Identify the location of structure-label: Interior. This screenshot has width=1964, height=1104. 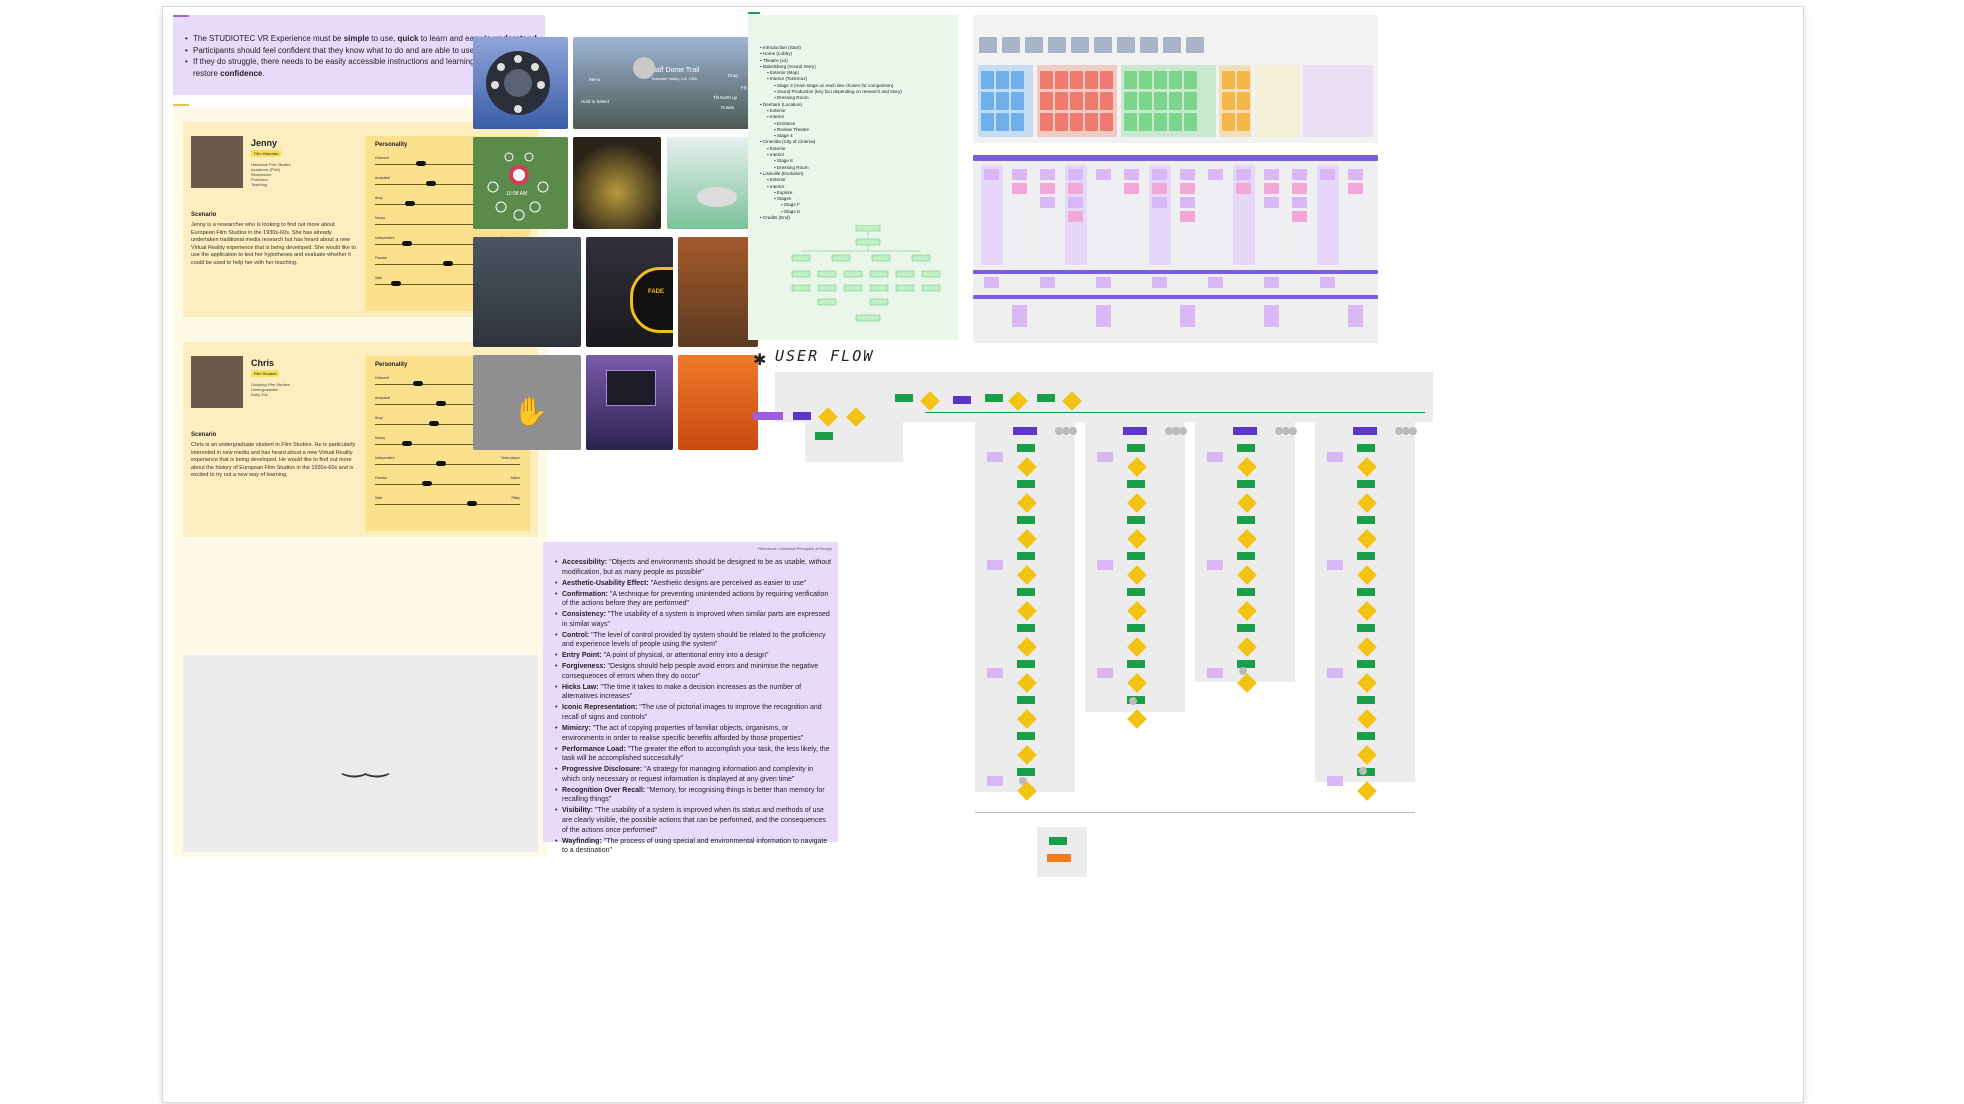
(777, 155).